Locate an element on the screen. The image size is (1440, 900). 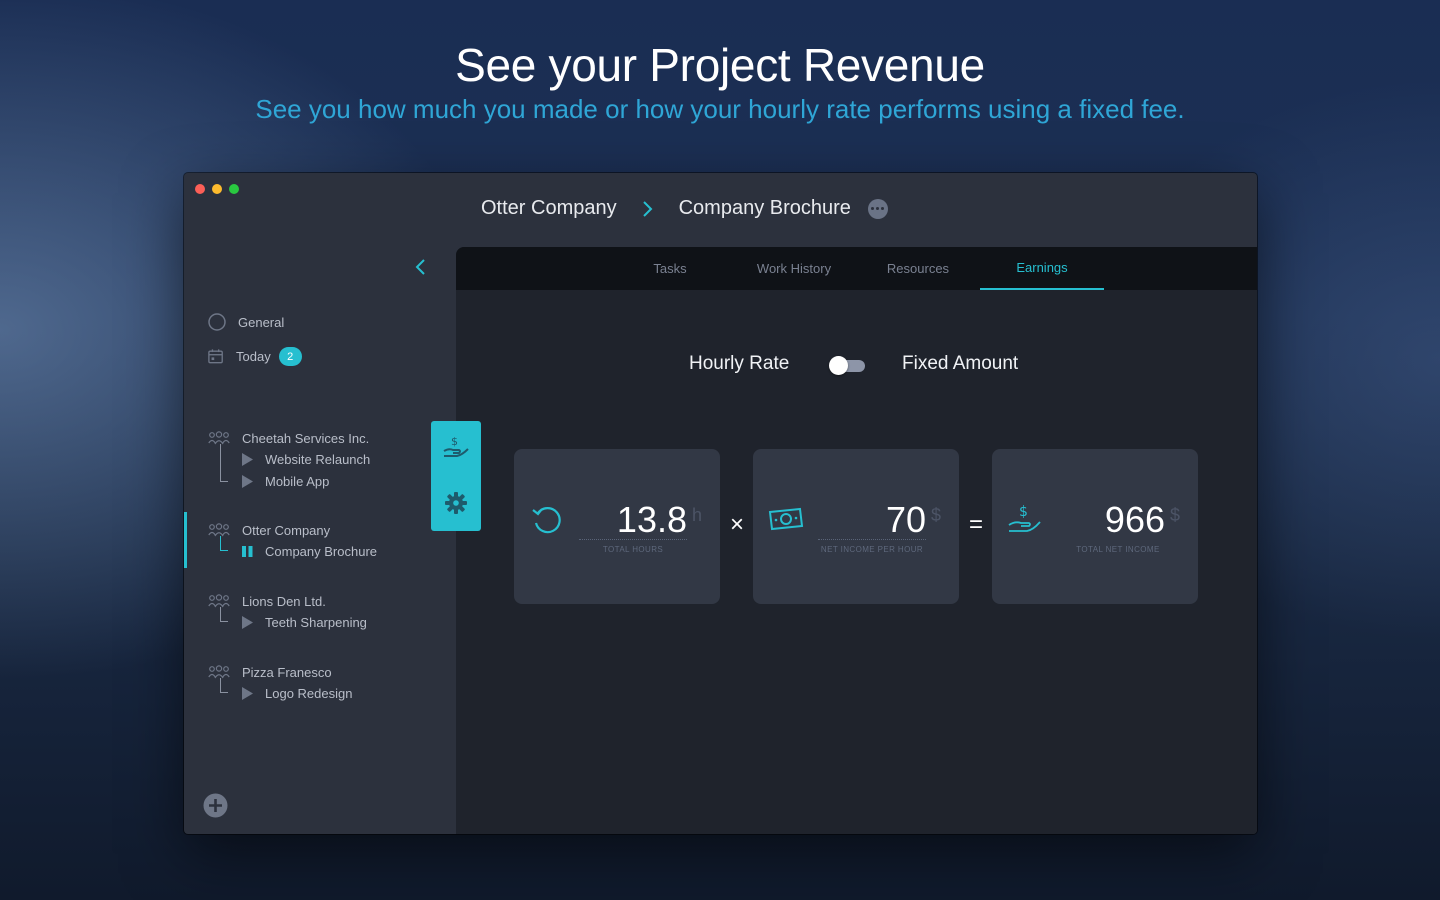
project-item-active: Company Brochure is located at coordinates (309, 551).